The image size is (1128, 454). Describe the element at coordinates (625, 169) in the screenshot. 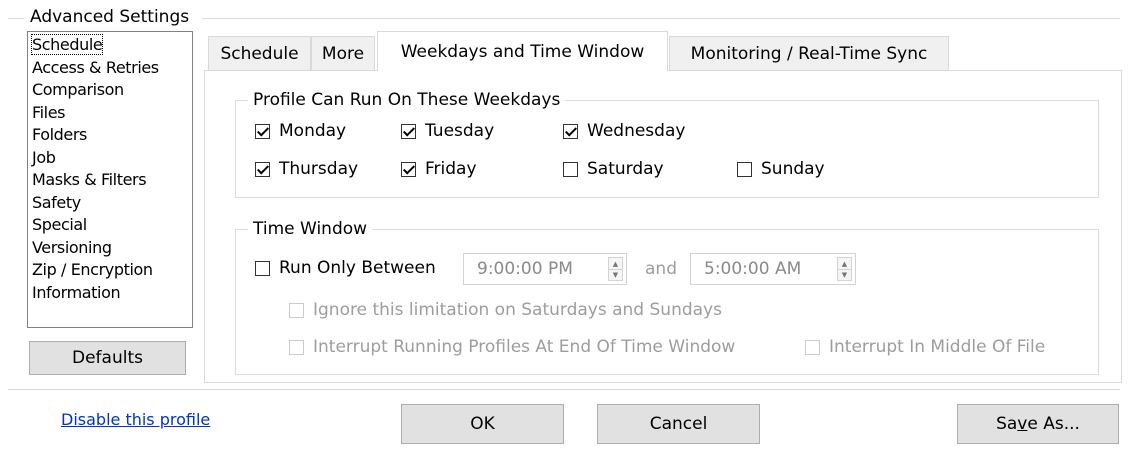

I see `saturday-label: Saturday` at that location.